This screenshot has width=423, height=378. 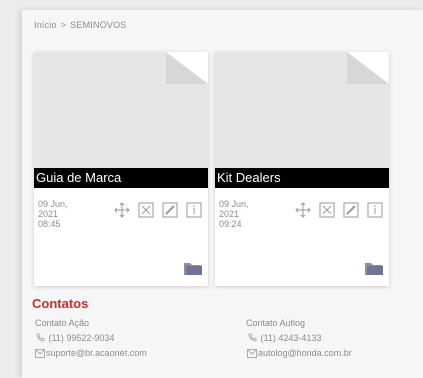 I want to click on card-date: 09 Jun, 2021 08:45, so click(x=59, y=214).